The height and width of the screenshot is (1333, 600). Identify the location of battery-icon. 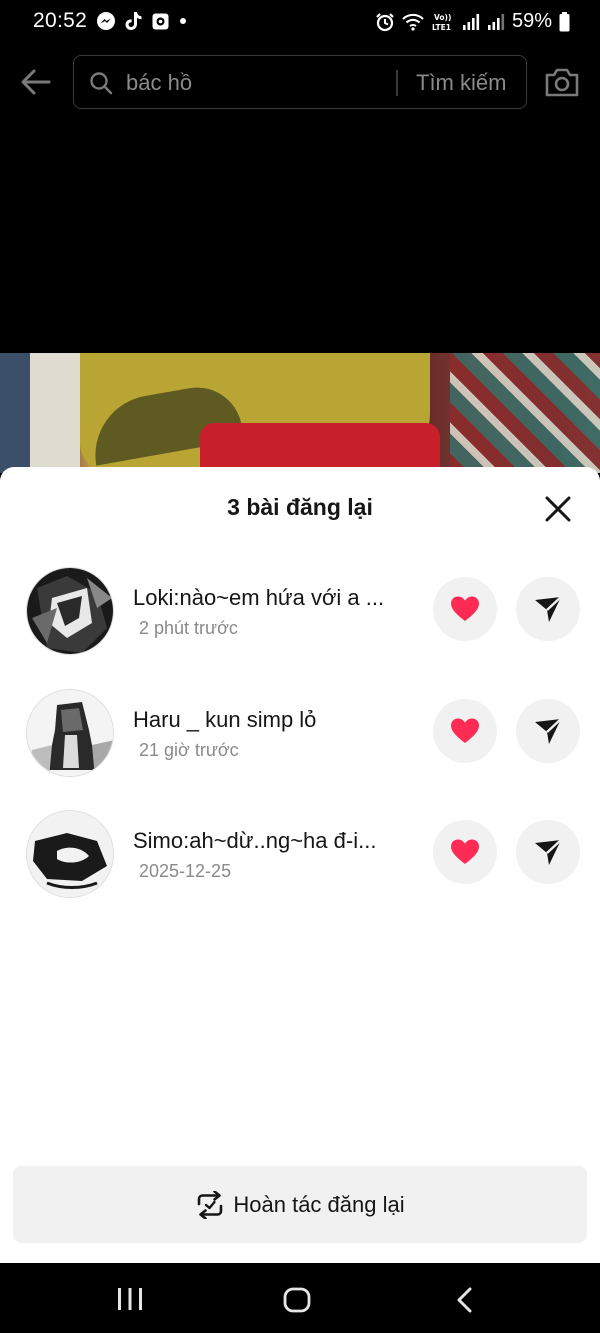
(564, 21).